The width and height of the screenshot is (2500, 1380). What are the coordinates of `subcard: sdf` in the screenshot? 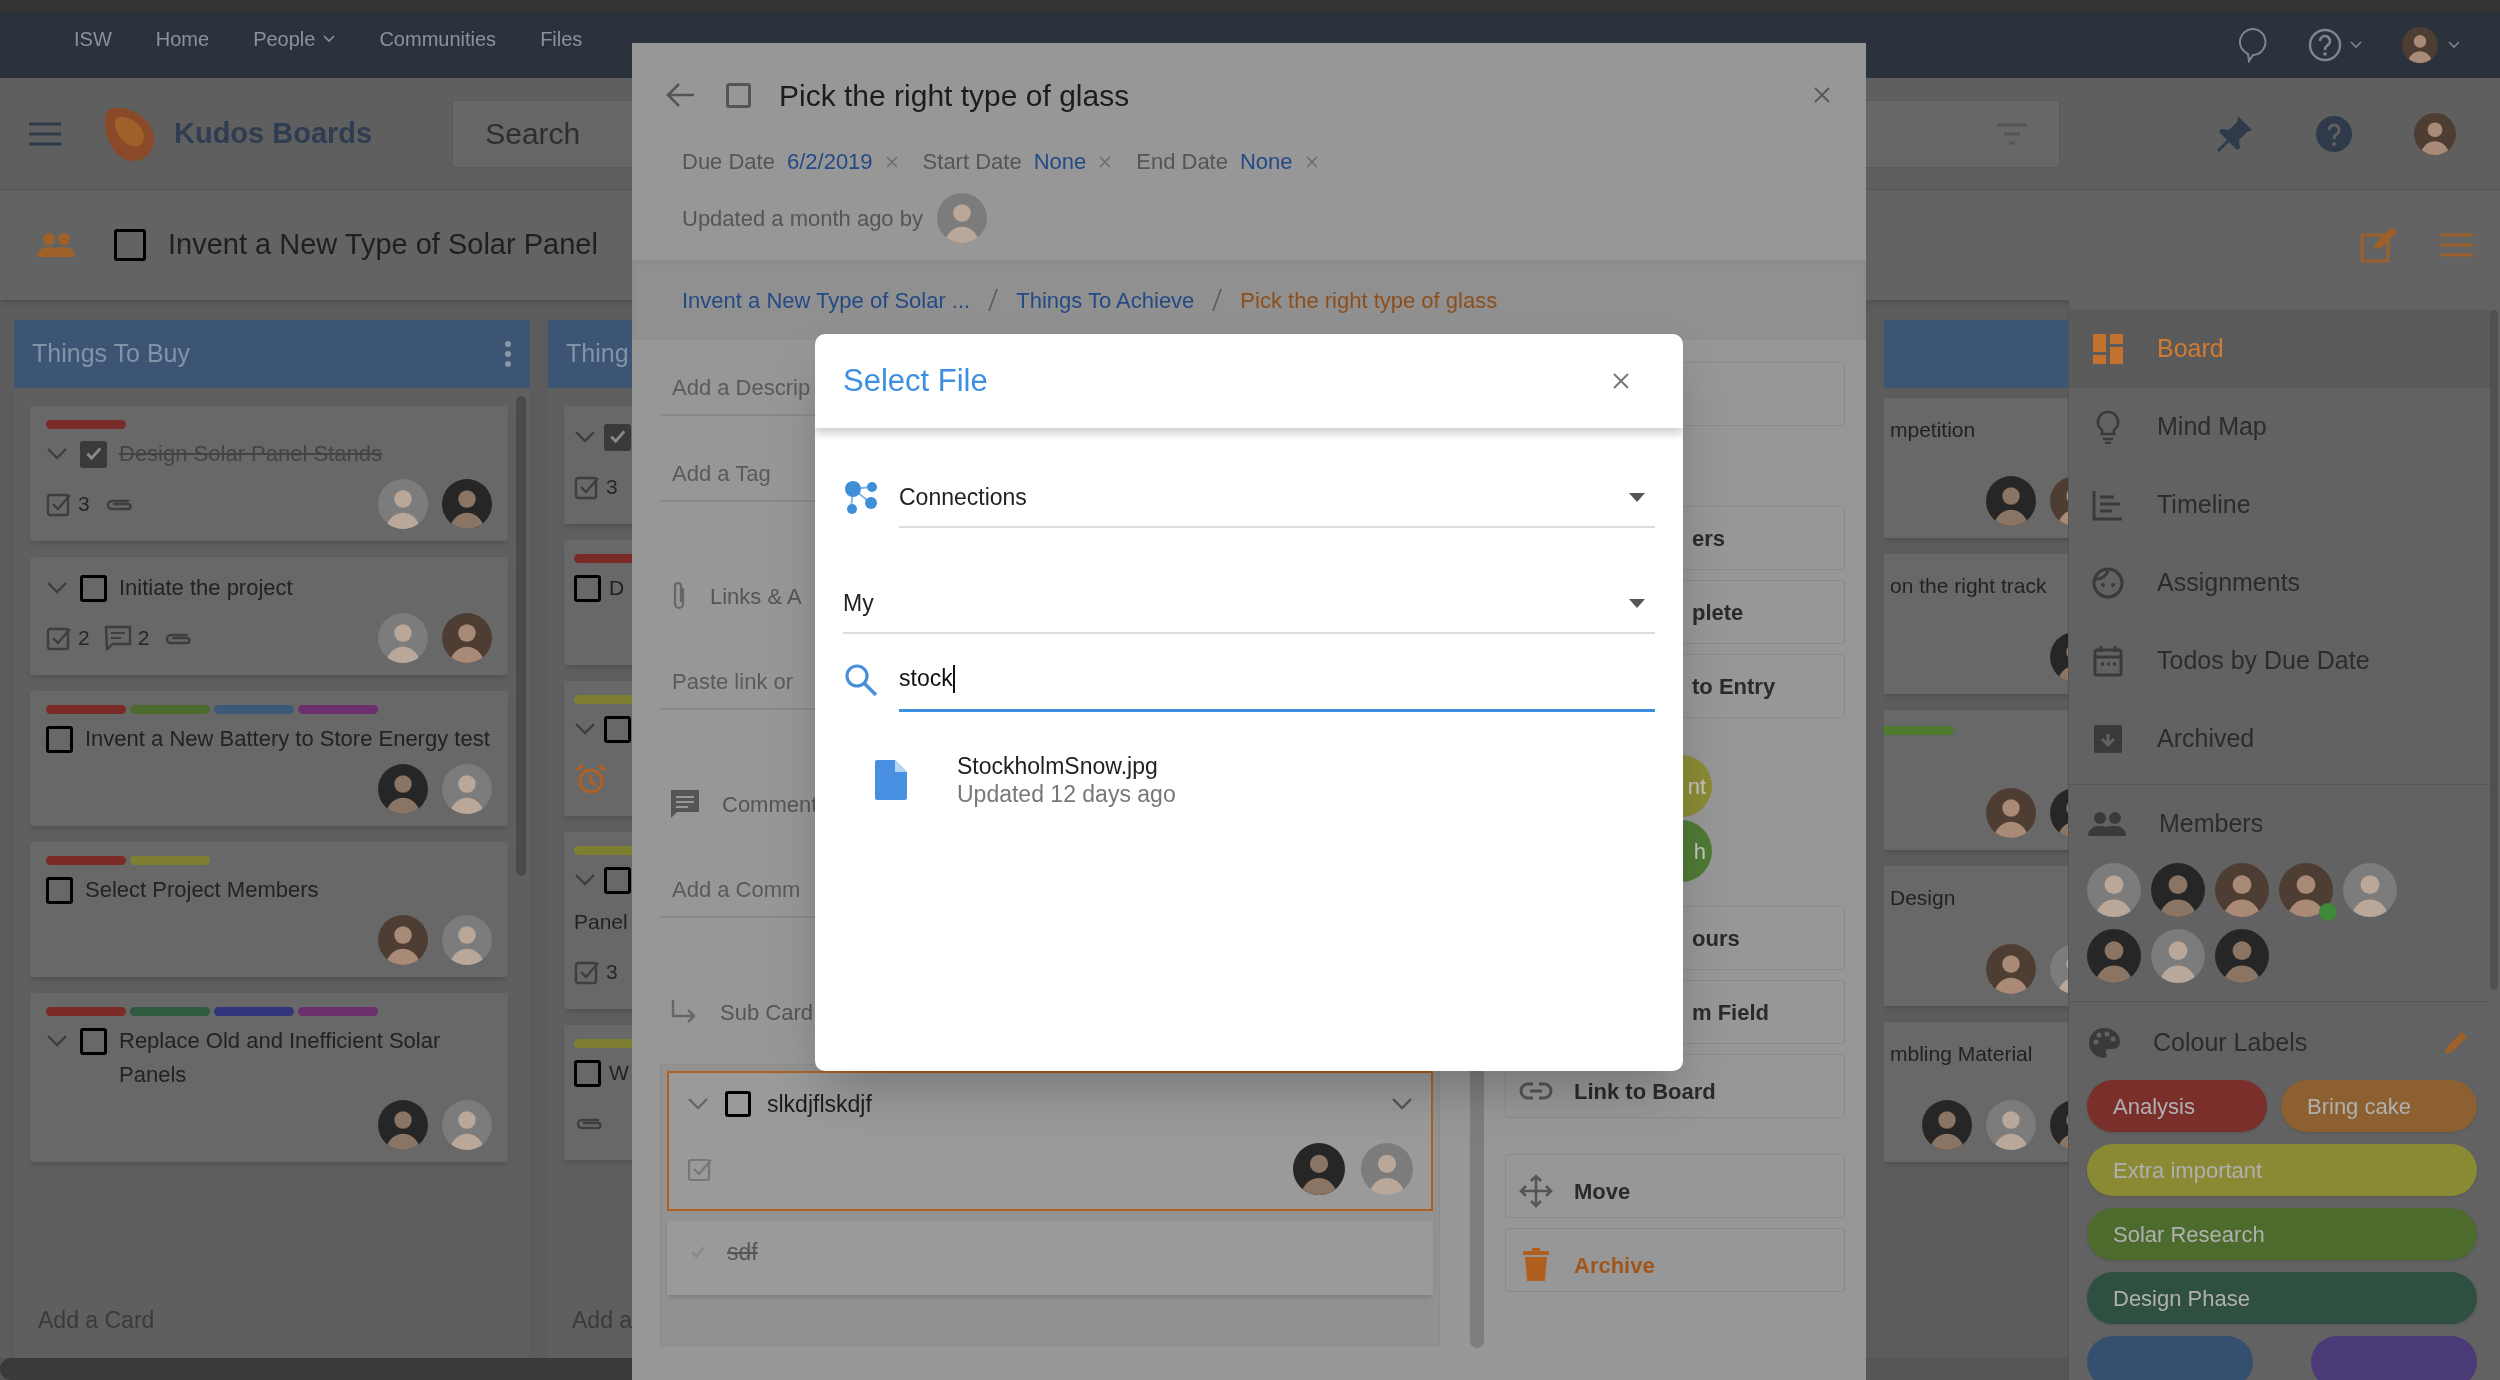 It's located at (1050, 1258).